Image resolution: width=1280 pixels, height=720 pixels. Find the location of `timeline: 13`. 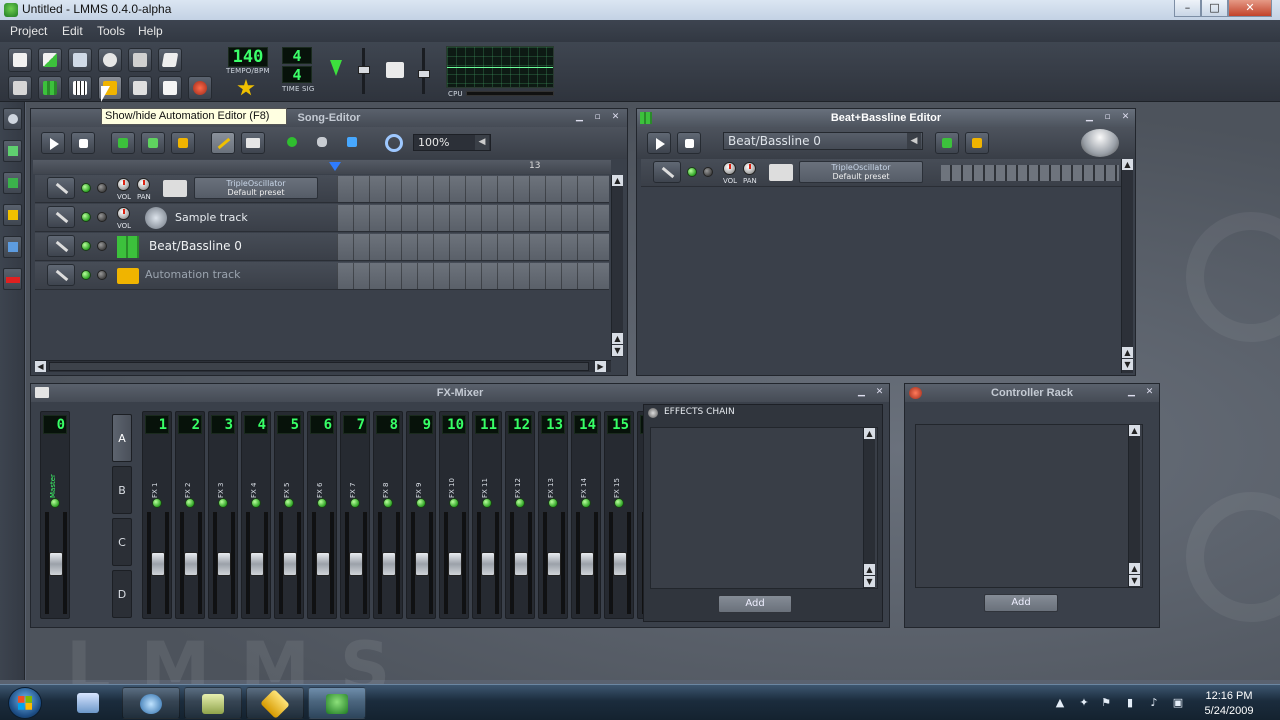

timeline: 13 is located at coordinates (322, 167).